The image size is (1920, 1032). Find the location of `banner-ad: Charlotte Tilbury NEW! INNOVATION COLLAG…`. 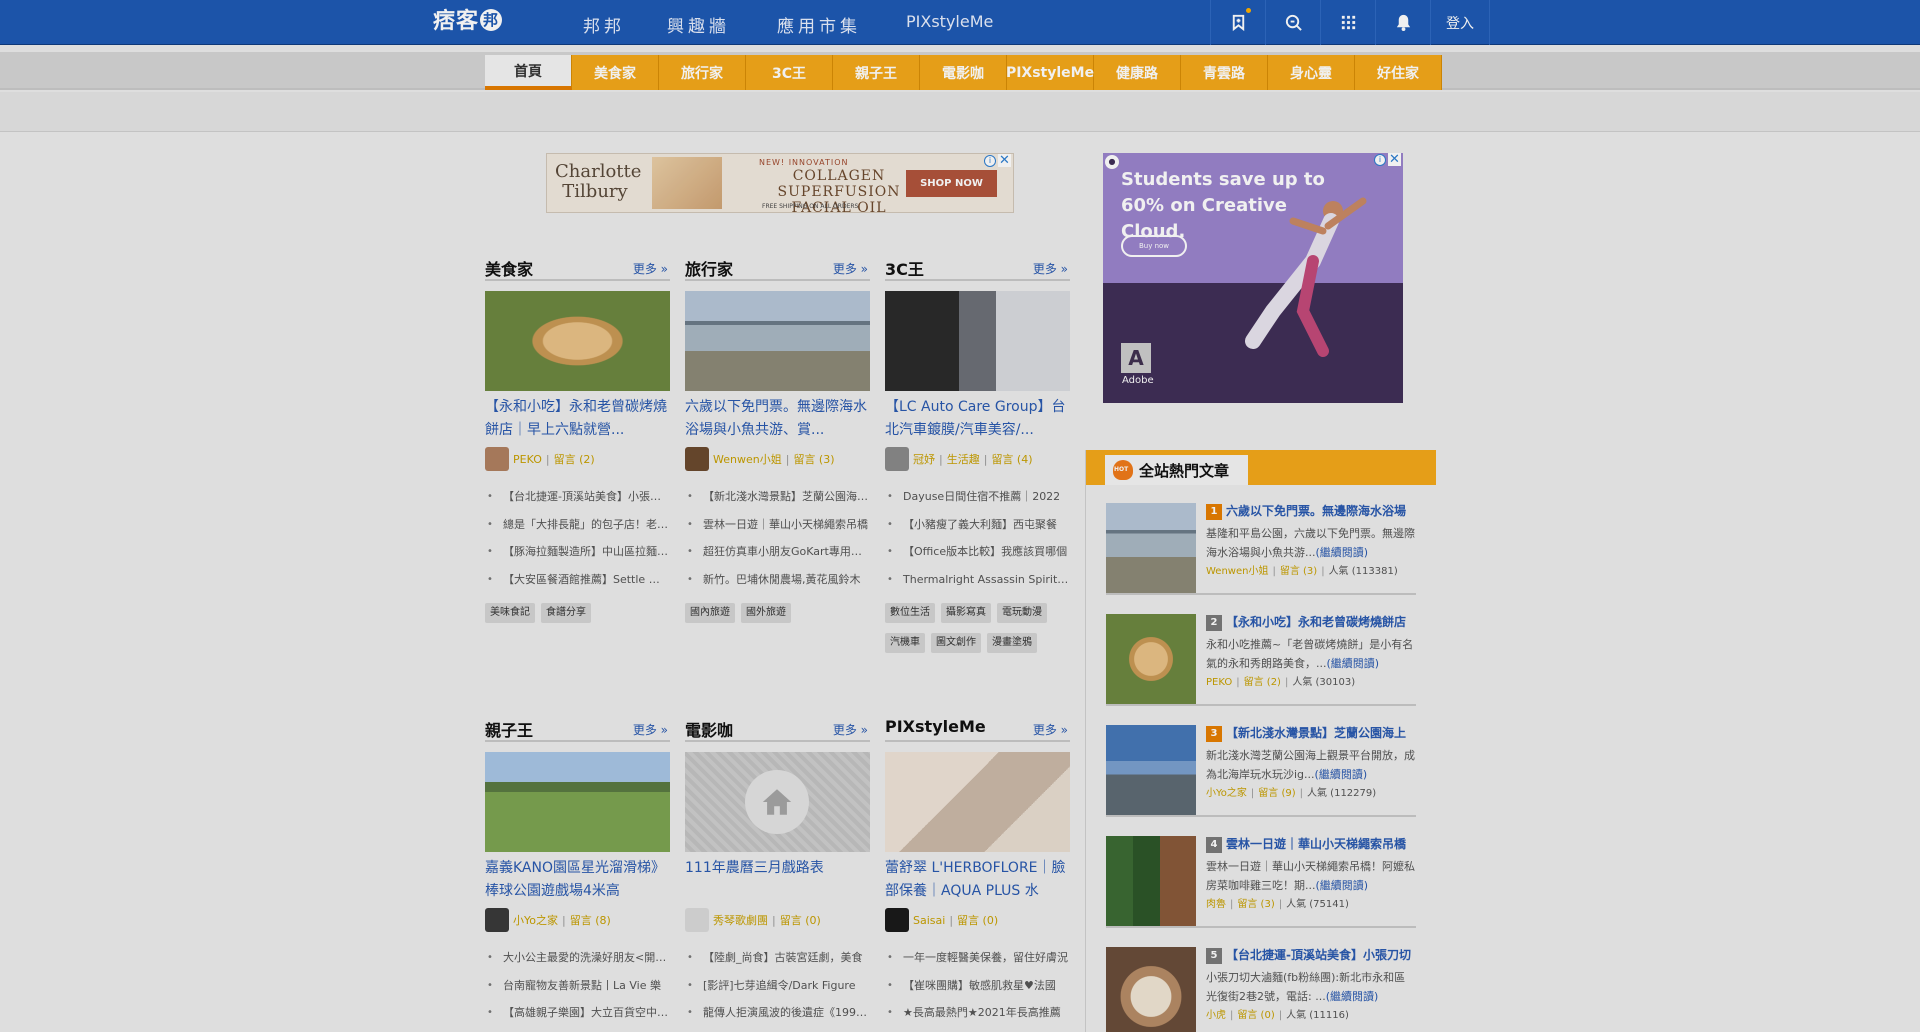

banner-ad: Charlotte Tilbury NEW! INNOVATION COLLAG… is located at coordinates (780, 183).